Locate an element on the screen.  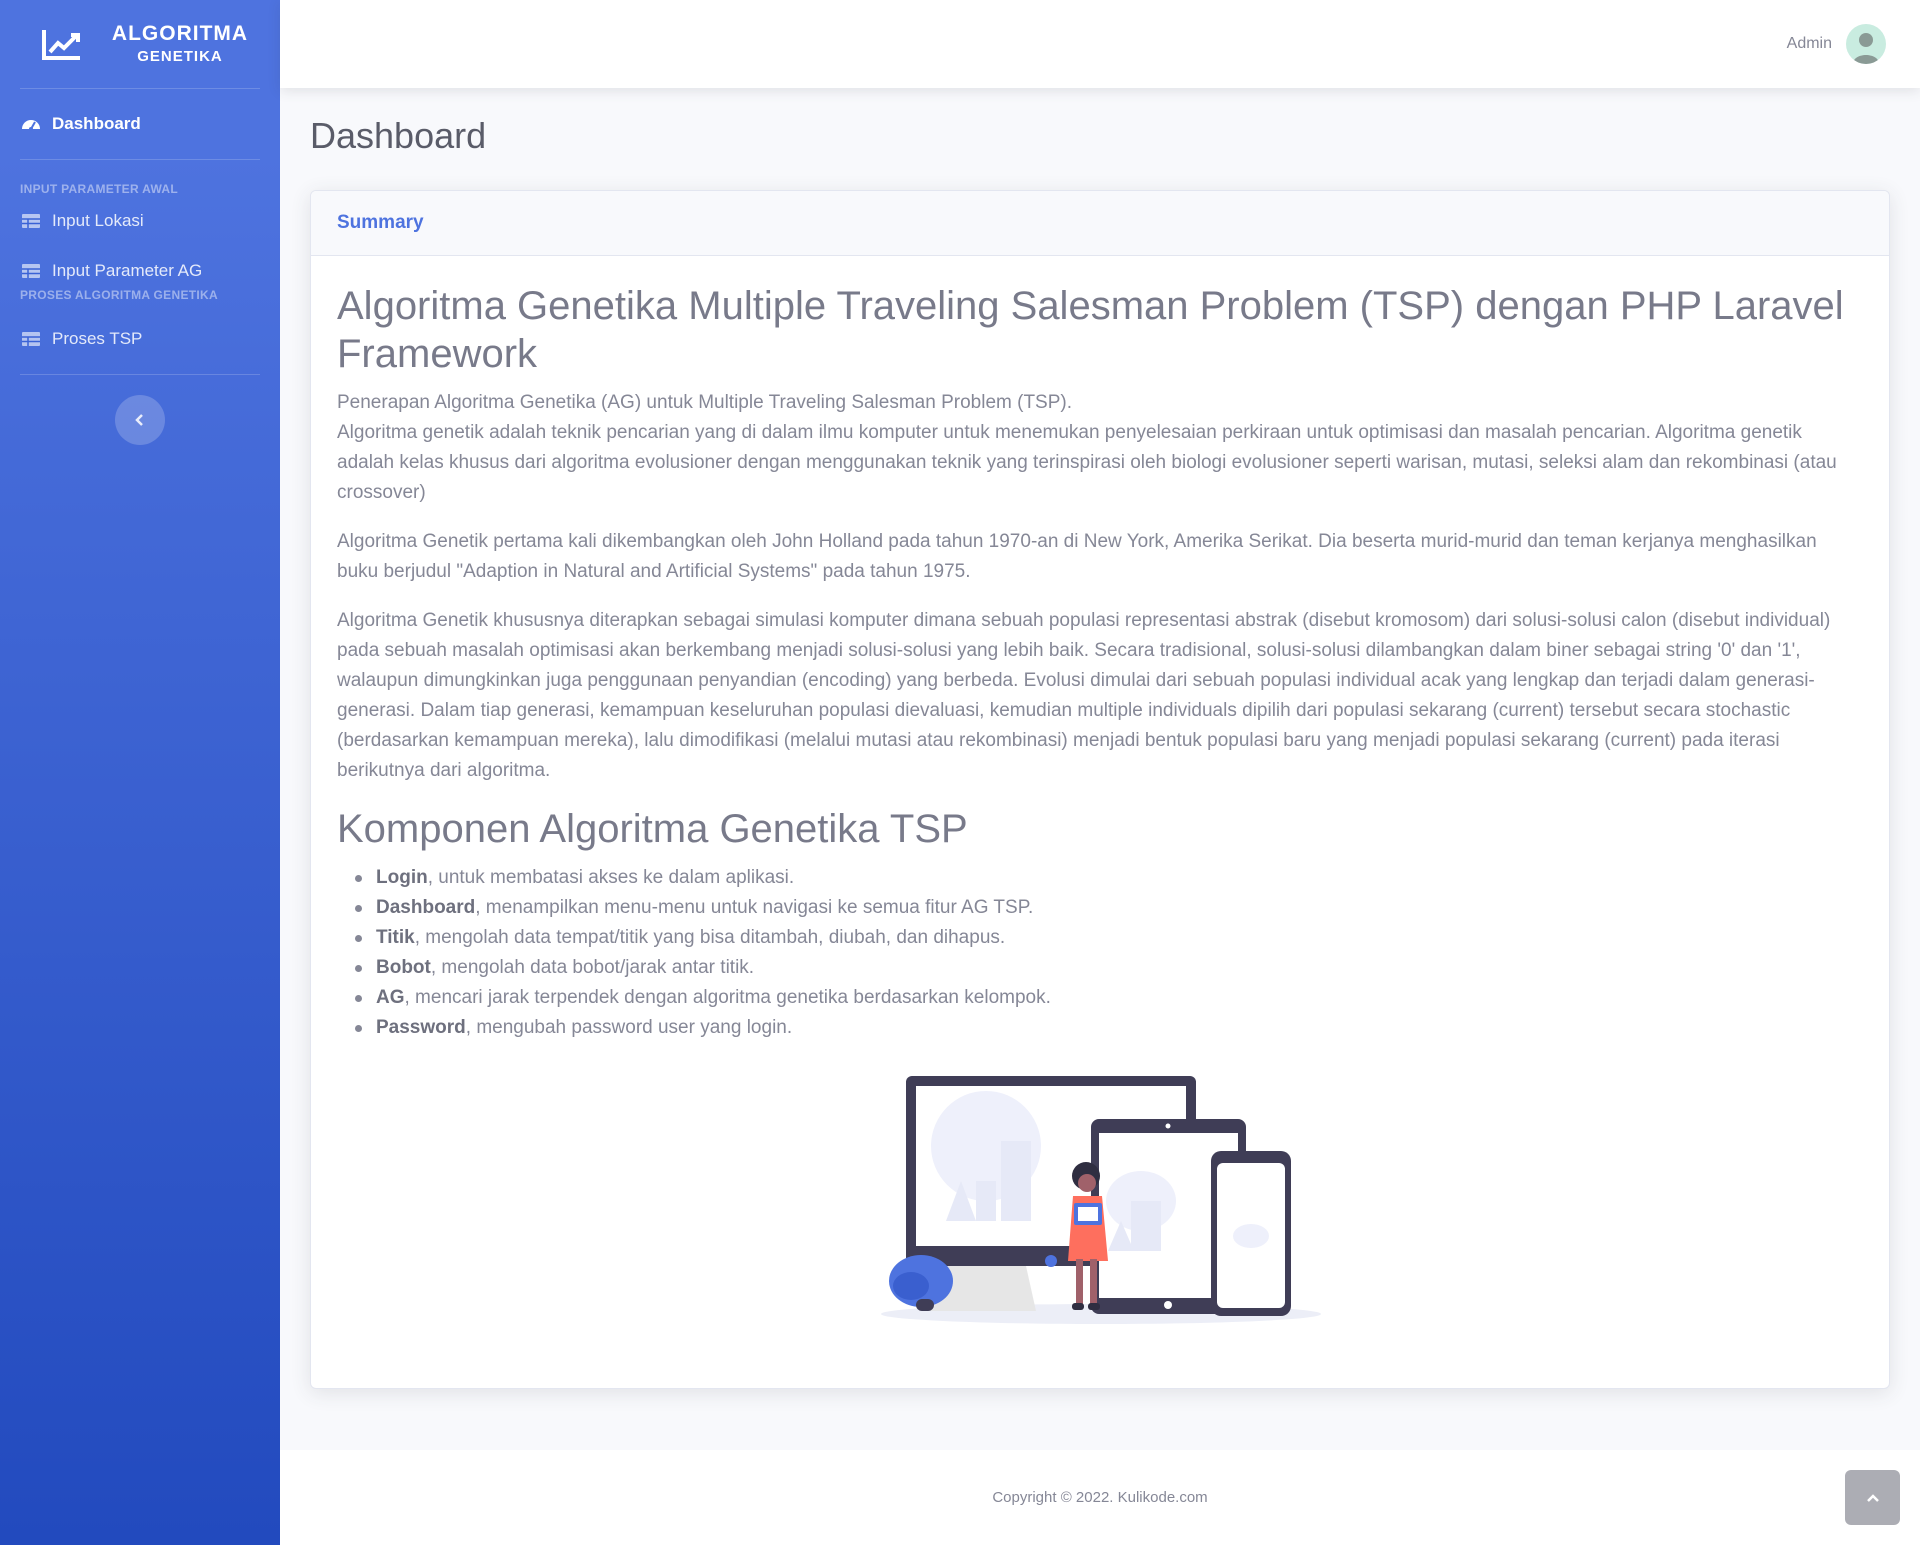
sidebar-item-proses-tsp: Proses TSP is located at coordinates (140, 339).